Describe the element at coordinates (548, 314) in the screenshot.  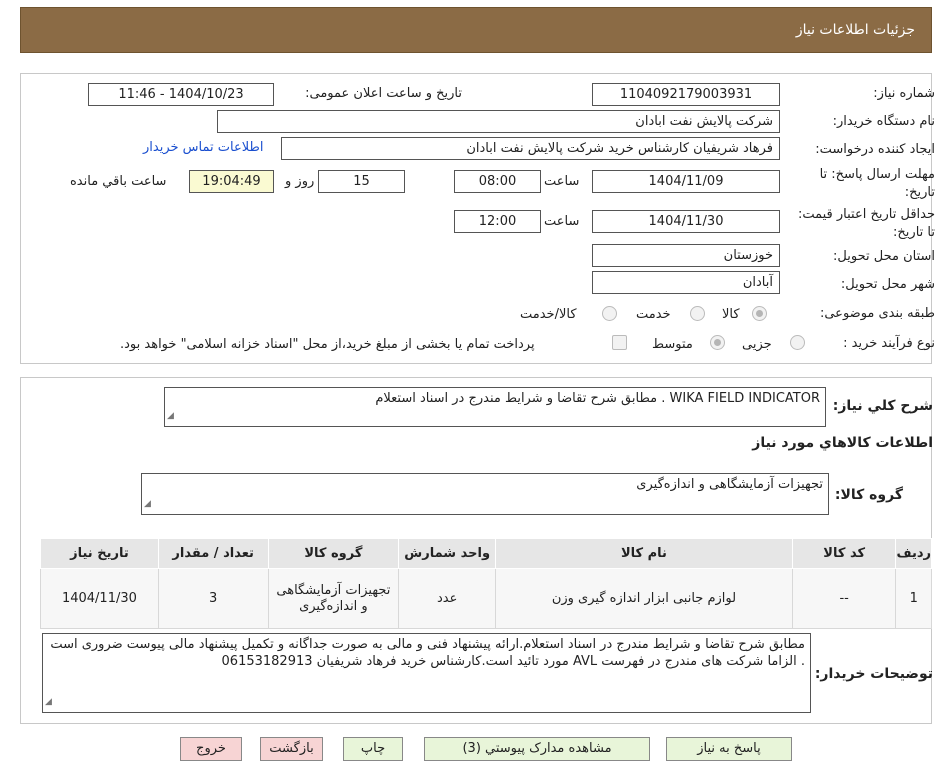
I see `category-both-label: کالا/خدمت` at that location.